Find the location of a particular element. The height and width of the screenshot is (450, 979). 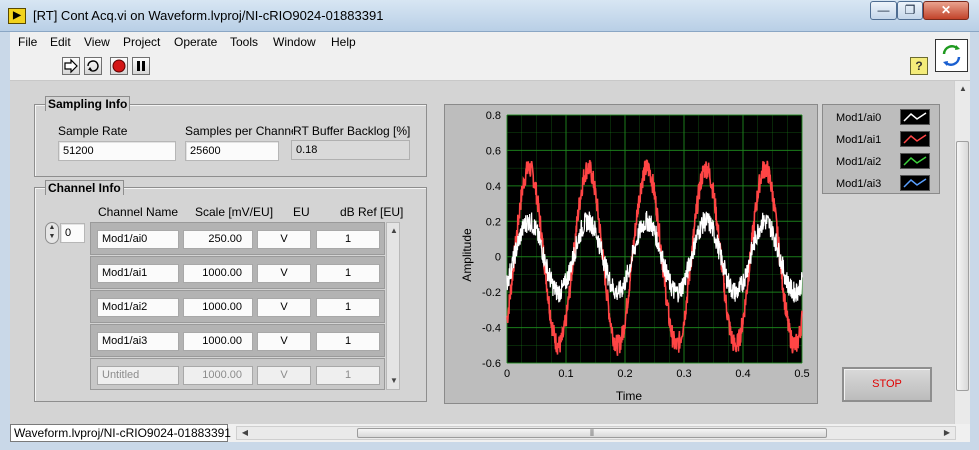

y-tick-label: 0.2 is located at coordinates (493, 222).